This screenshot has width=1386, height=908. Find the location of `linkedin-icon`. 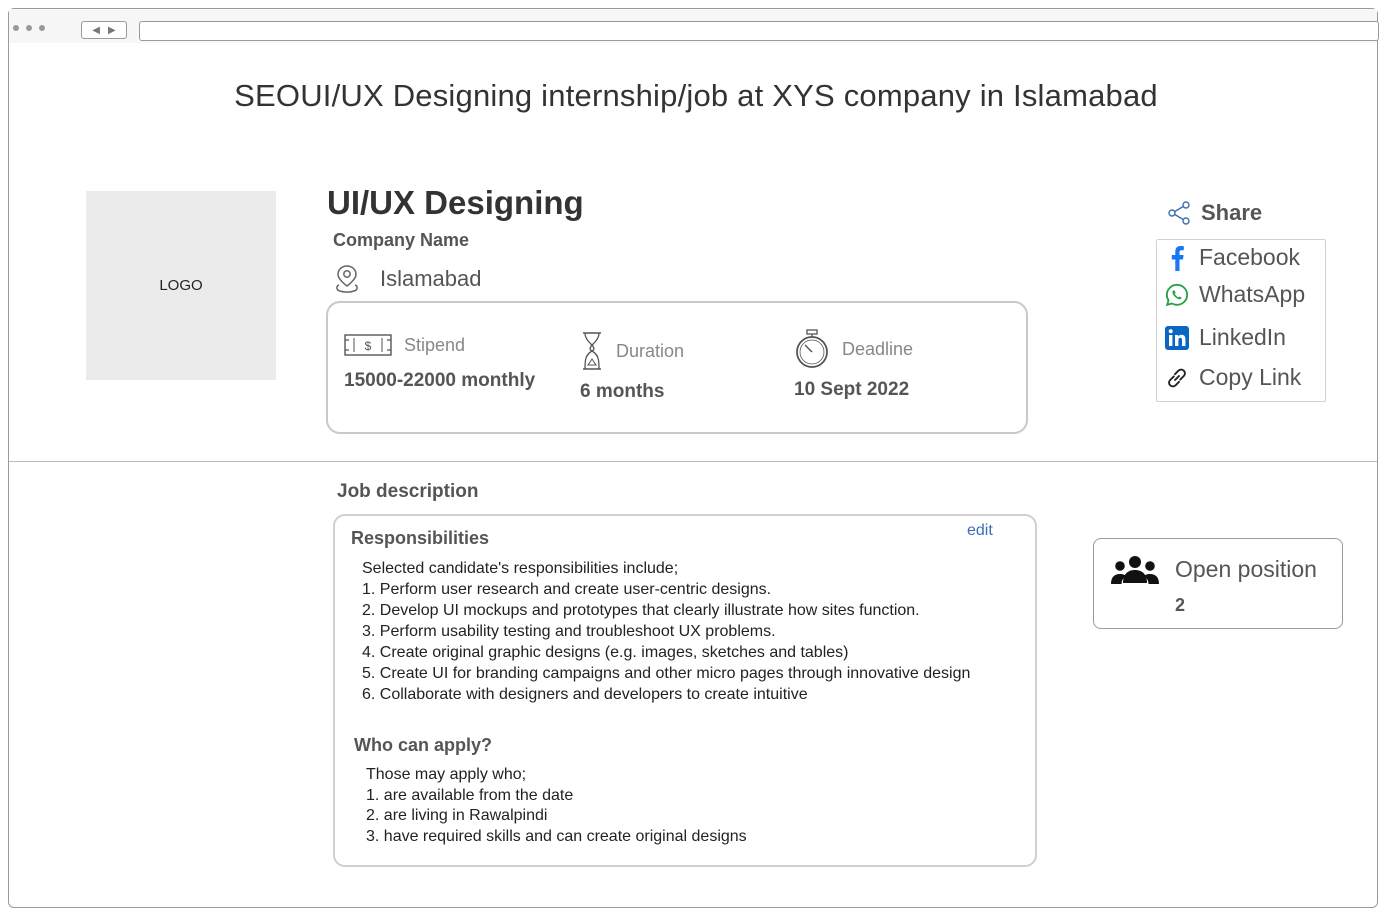

linkedin-icon is located at coordinates (1177, 337).